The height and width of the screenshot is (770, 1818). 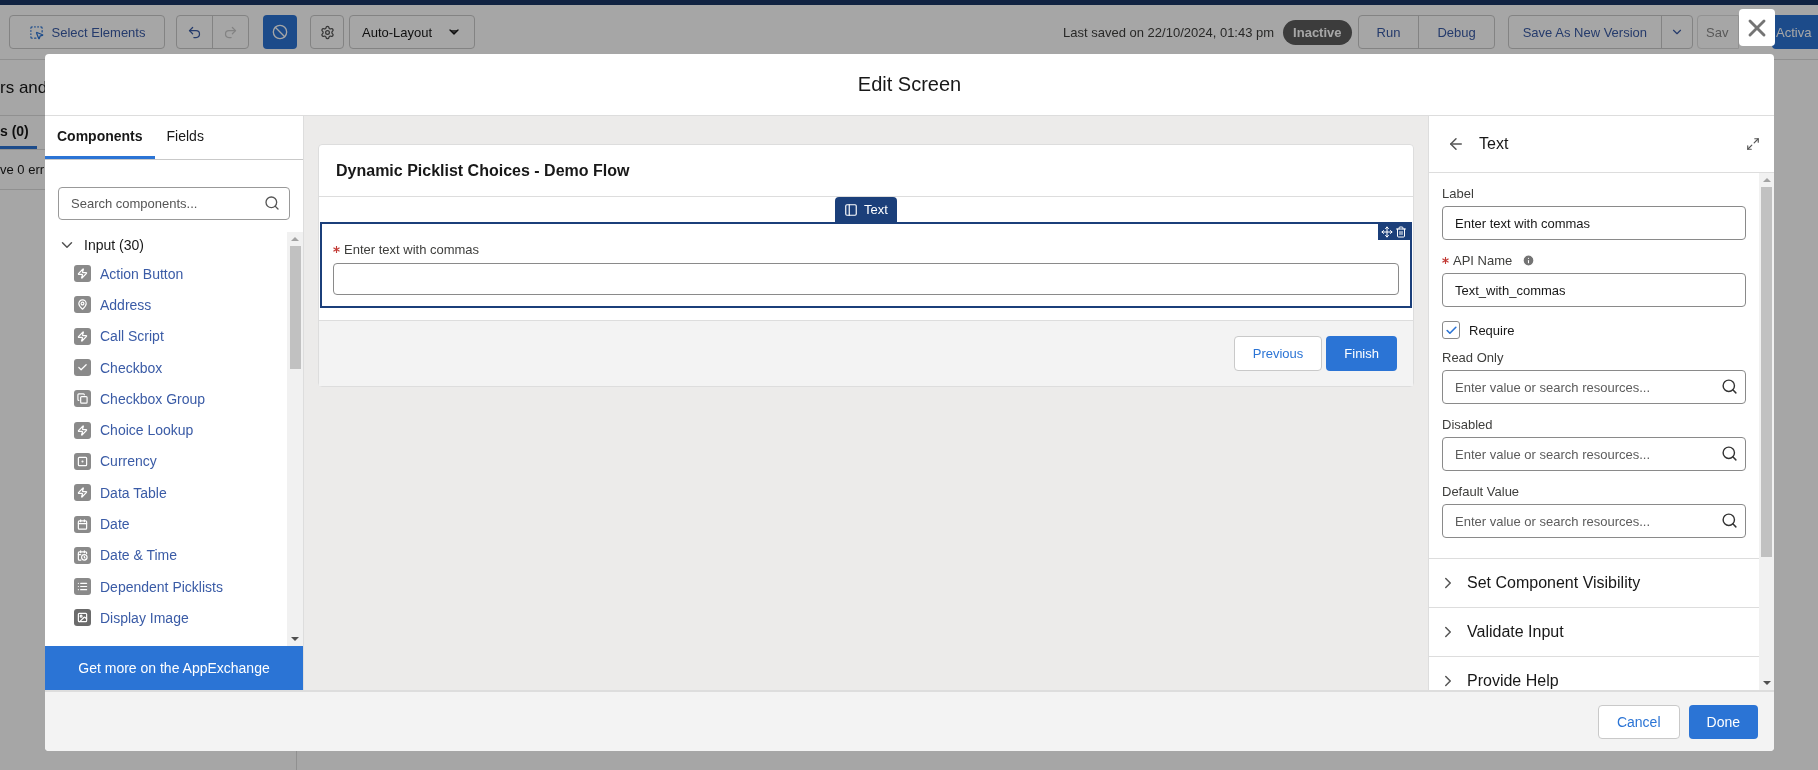 I want to click on component-item: Dependent Picklists, so click(x=161, y=586).